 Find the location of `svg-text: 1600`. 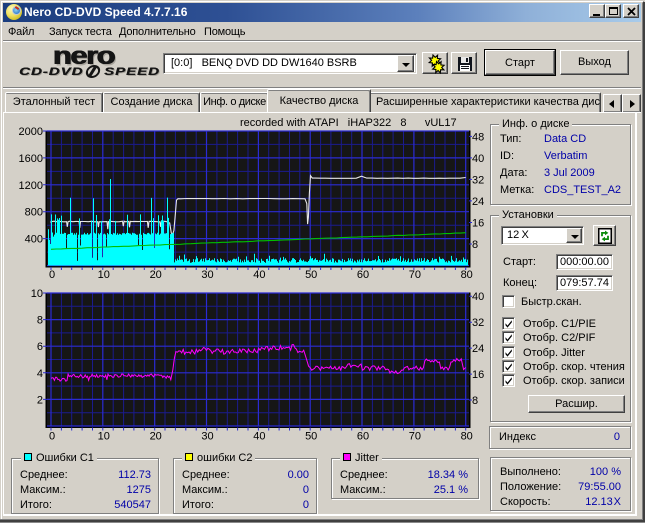

svg-text: 1600 is located at coordinates (31, 159).